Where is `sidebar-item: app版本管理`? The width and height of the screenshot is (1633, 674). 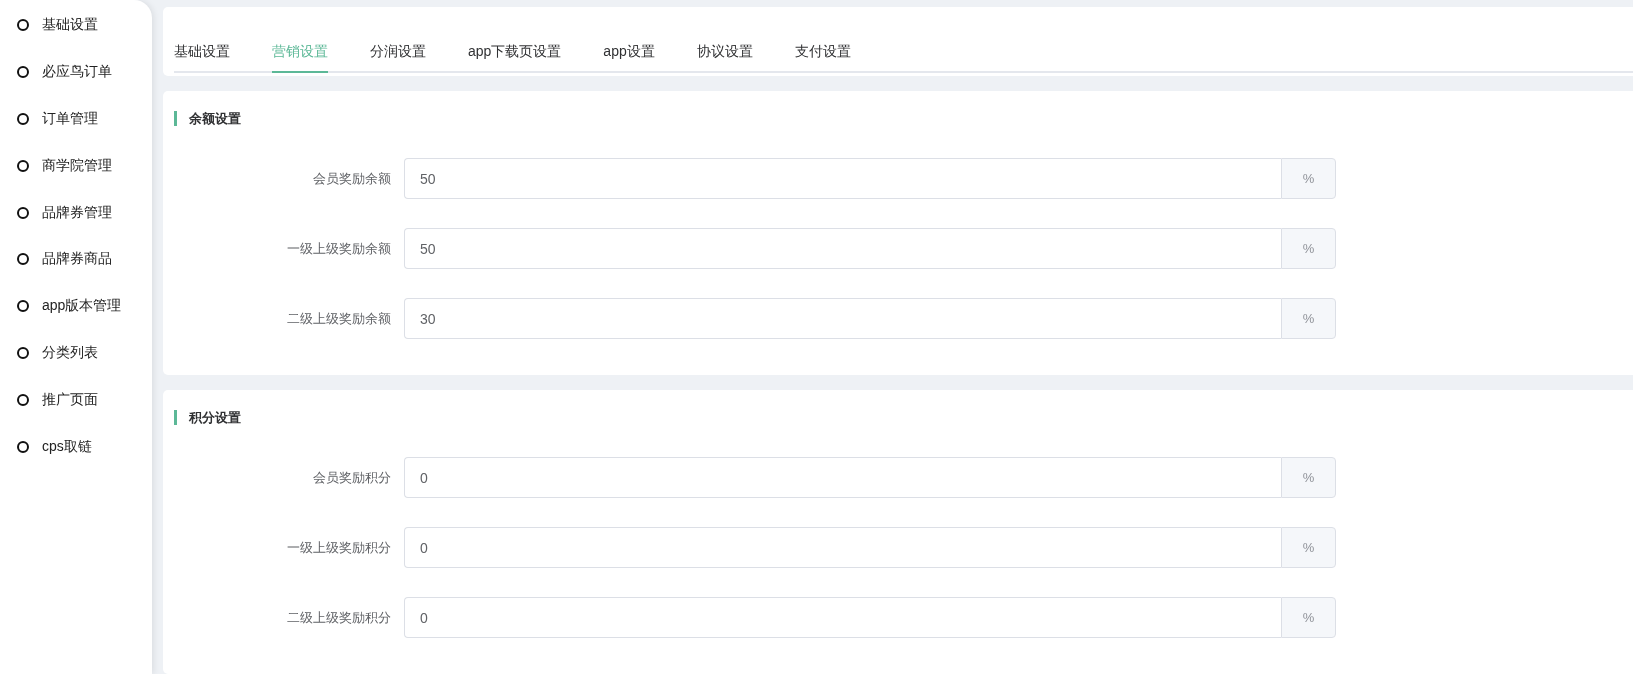
sidebar-item: app版本管理 is located at coordinates (76, 306).